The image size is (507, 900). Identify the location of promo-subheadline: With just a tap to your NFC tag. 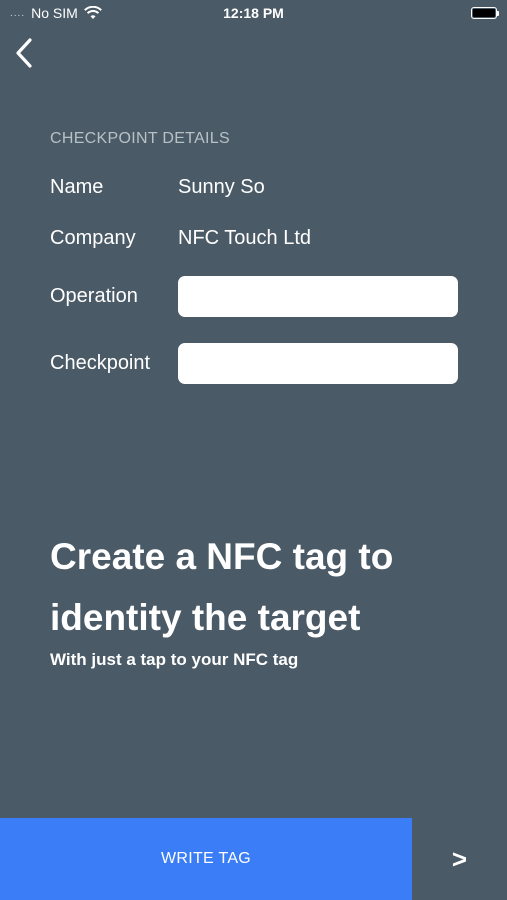
(174, 659).